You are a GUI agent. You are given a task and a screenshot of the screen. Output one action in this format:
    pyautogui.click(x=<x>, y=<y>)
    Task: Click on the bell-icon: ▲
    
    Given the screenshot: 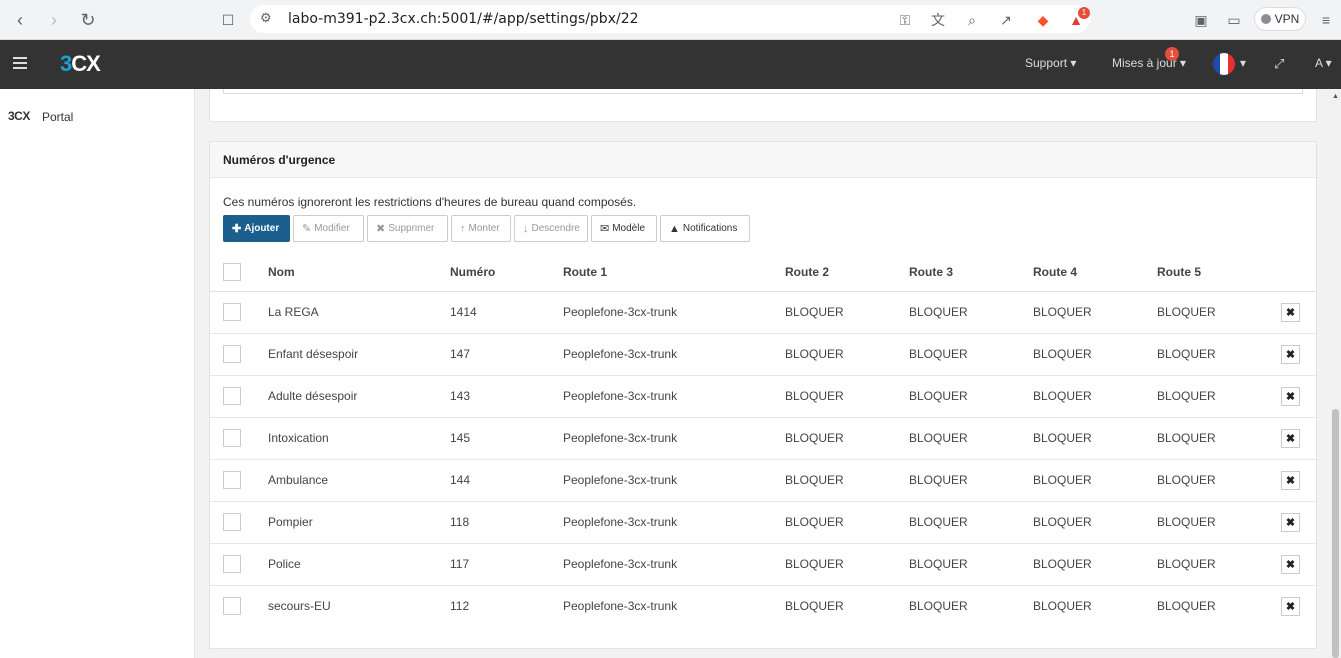 What is the action you would take?
    pyautogui.click(x=674, y=228)
    